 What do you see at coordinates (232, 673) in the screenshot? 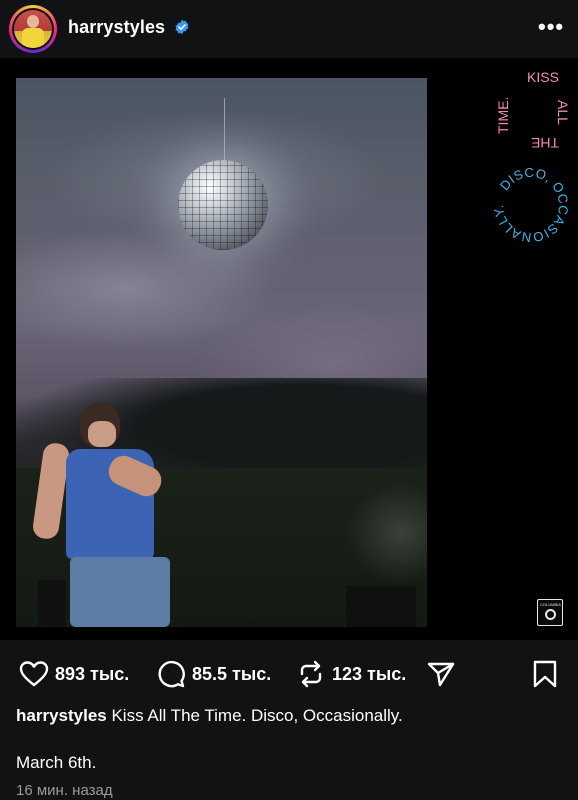
I see `comment-count: 85.5 тыс.` at bounding box center [232, 673].